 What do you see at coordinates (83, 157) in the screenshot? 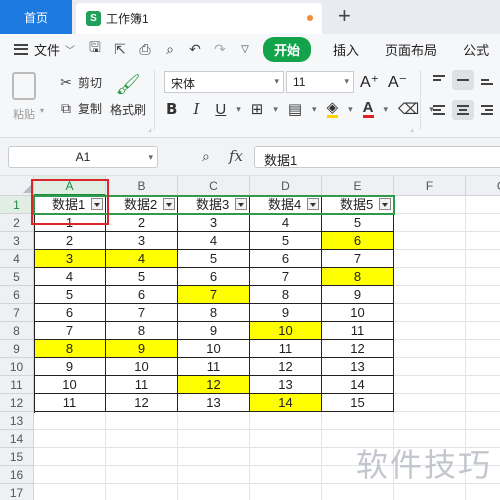
I see `name-box: A1 ▾` at bounding box center [83, 157].